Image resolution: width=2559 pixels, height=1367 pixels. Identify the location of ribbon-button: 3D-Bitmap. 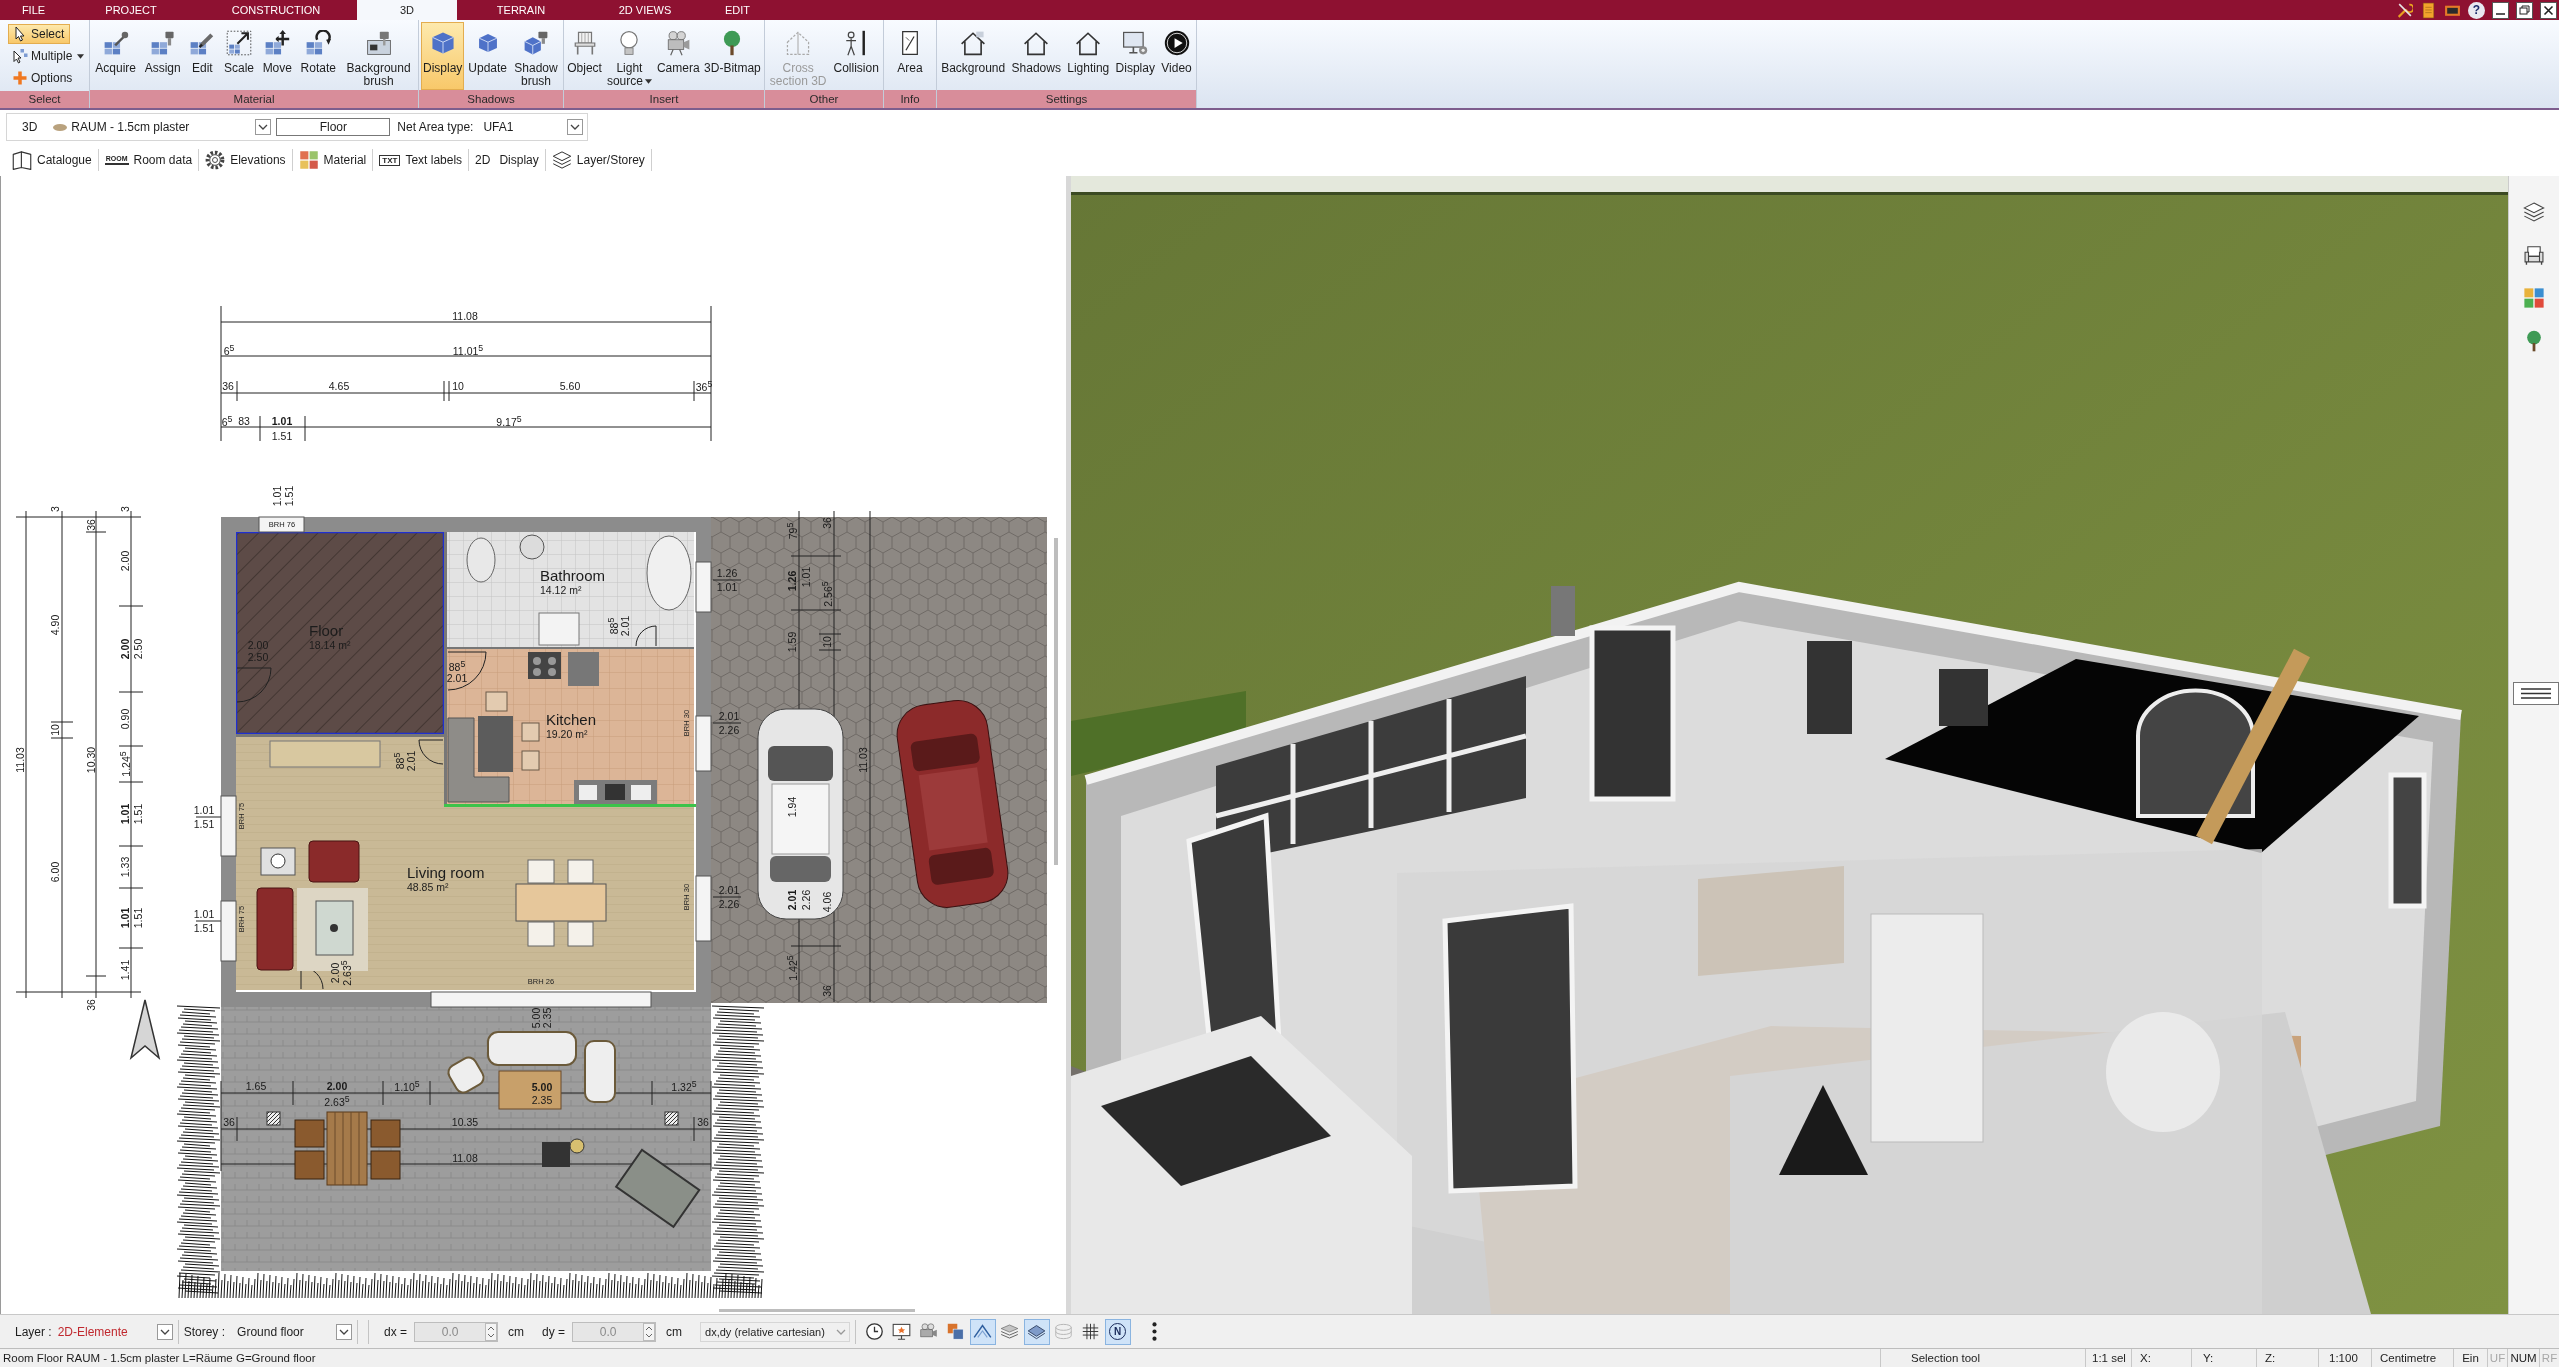
(732, 56).